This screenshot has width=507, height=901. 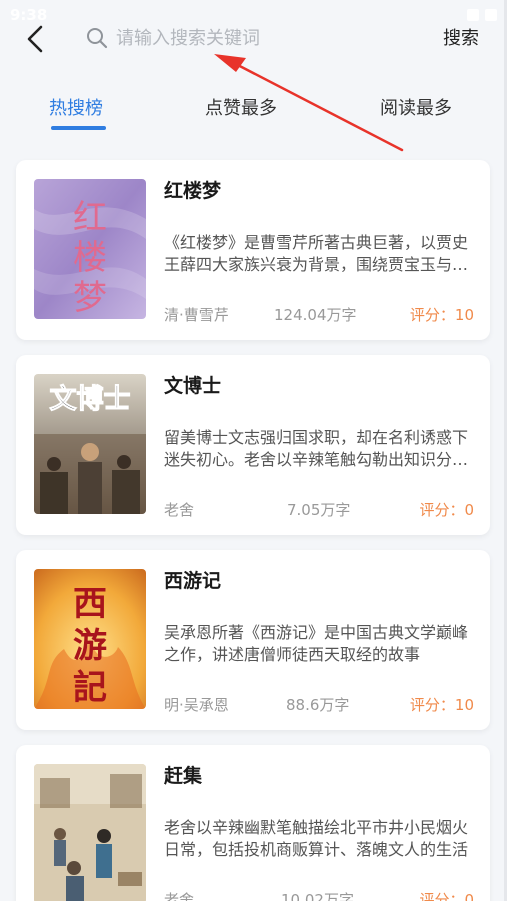 I want to click on tab-most-read: 阅读最多, so click(x=416, y=107).